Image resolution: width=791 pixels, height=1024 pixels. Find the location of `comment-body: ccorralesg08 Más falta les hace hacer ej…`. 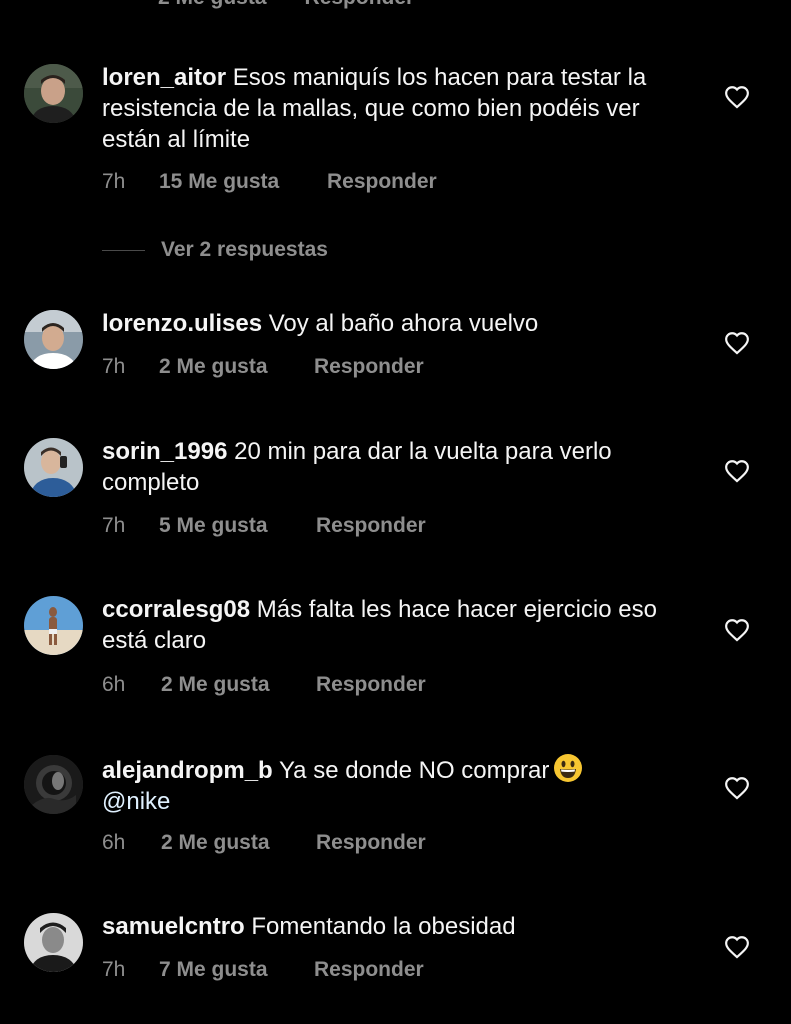

comment-body: ccorralesg08 Más falta les hace hacer ej… is located at coordinates (397, 625).